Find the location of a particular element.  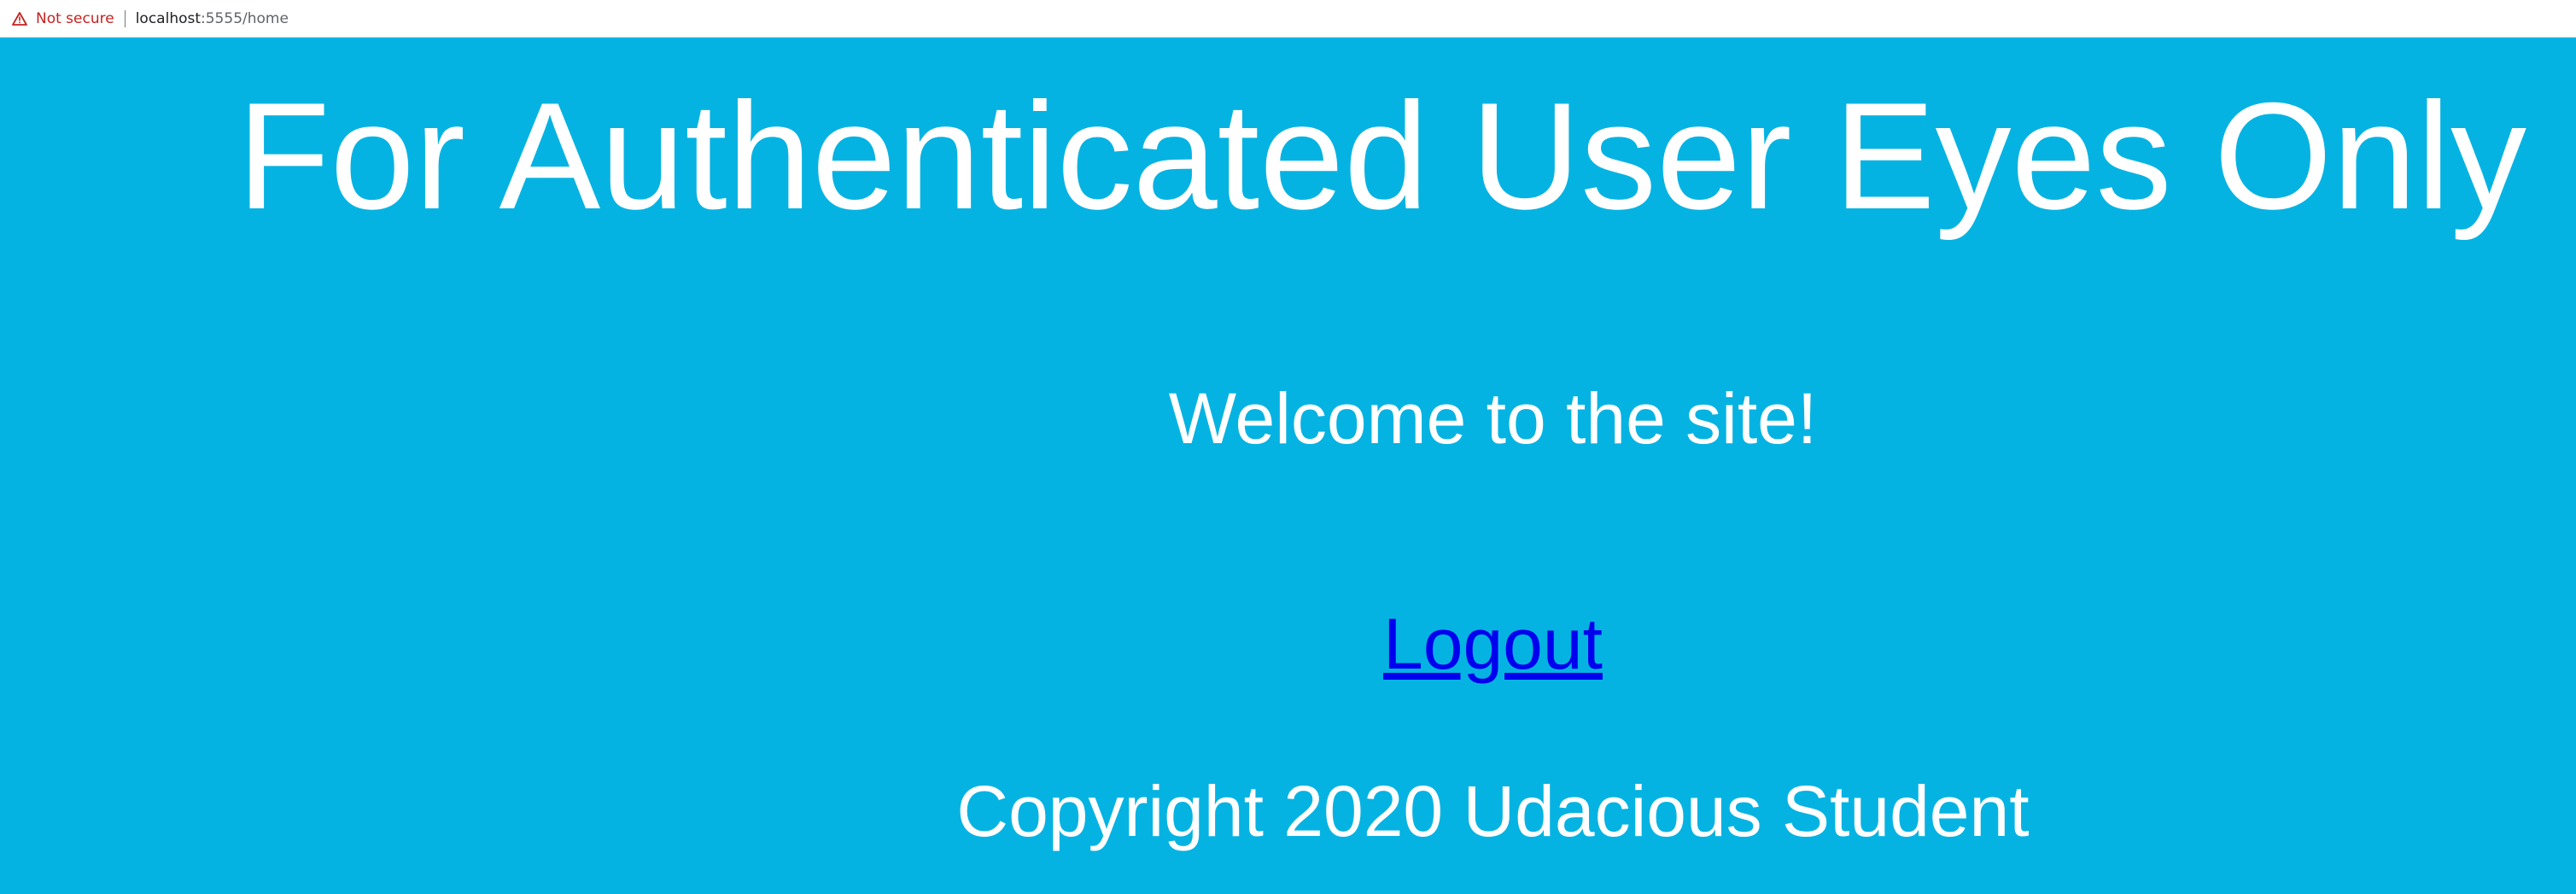

footer: Copyright 2020 Udacious Student is located at coordinates (1288, 811).